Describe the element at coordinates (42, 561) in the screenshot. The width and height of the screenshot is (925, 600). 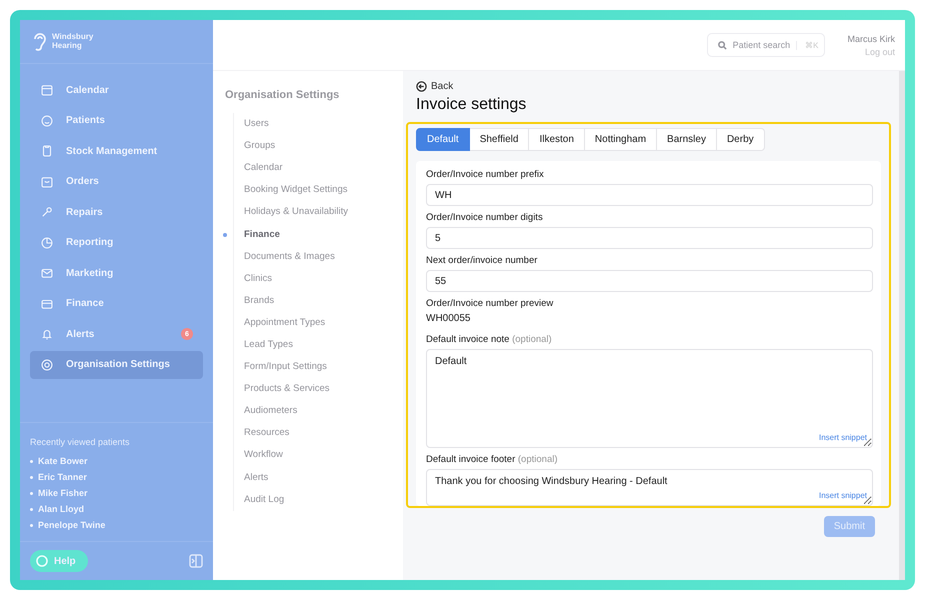
I see `help-circle-icon` at that location.